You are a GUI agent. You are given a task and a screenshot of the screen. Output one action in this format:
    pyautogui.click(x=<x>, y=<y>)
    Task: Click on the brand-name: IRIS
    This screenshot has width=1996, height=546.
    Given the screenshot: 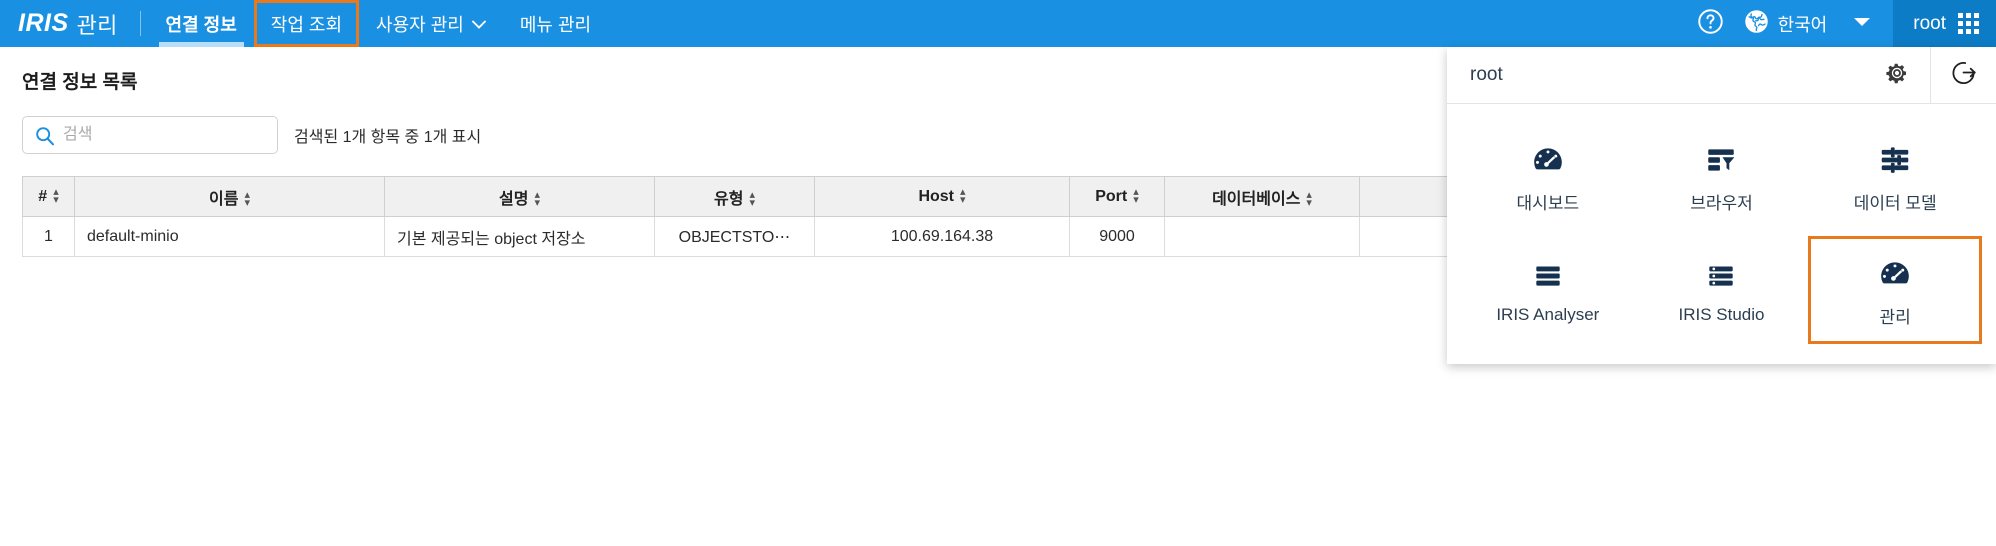 What is the action you would take?
    pyautogui.click(x=43, y=23)
    